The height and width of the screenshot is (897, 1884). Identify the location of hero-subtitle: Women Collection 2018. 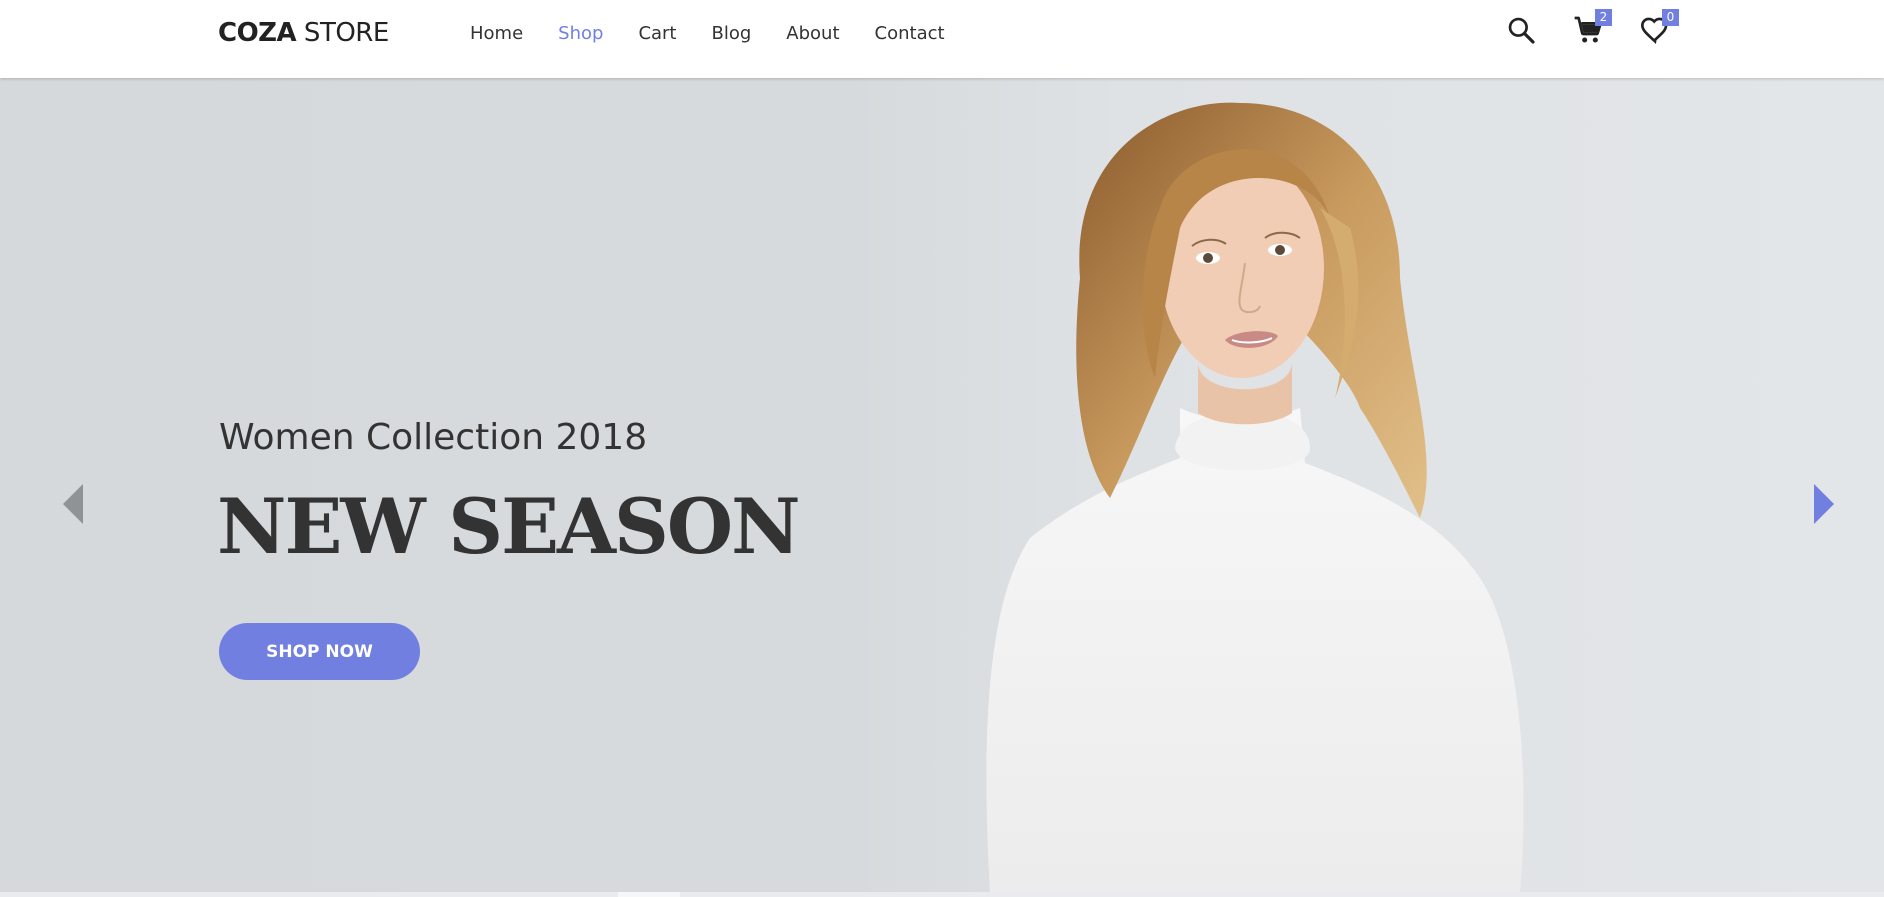
(433, 437).